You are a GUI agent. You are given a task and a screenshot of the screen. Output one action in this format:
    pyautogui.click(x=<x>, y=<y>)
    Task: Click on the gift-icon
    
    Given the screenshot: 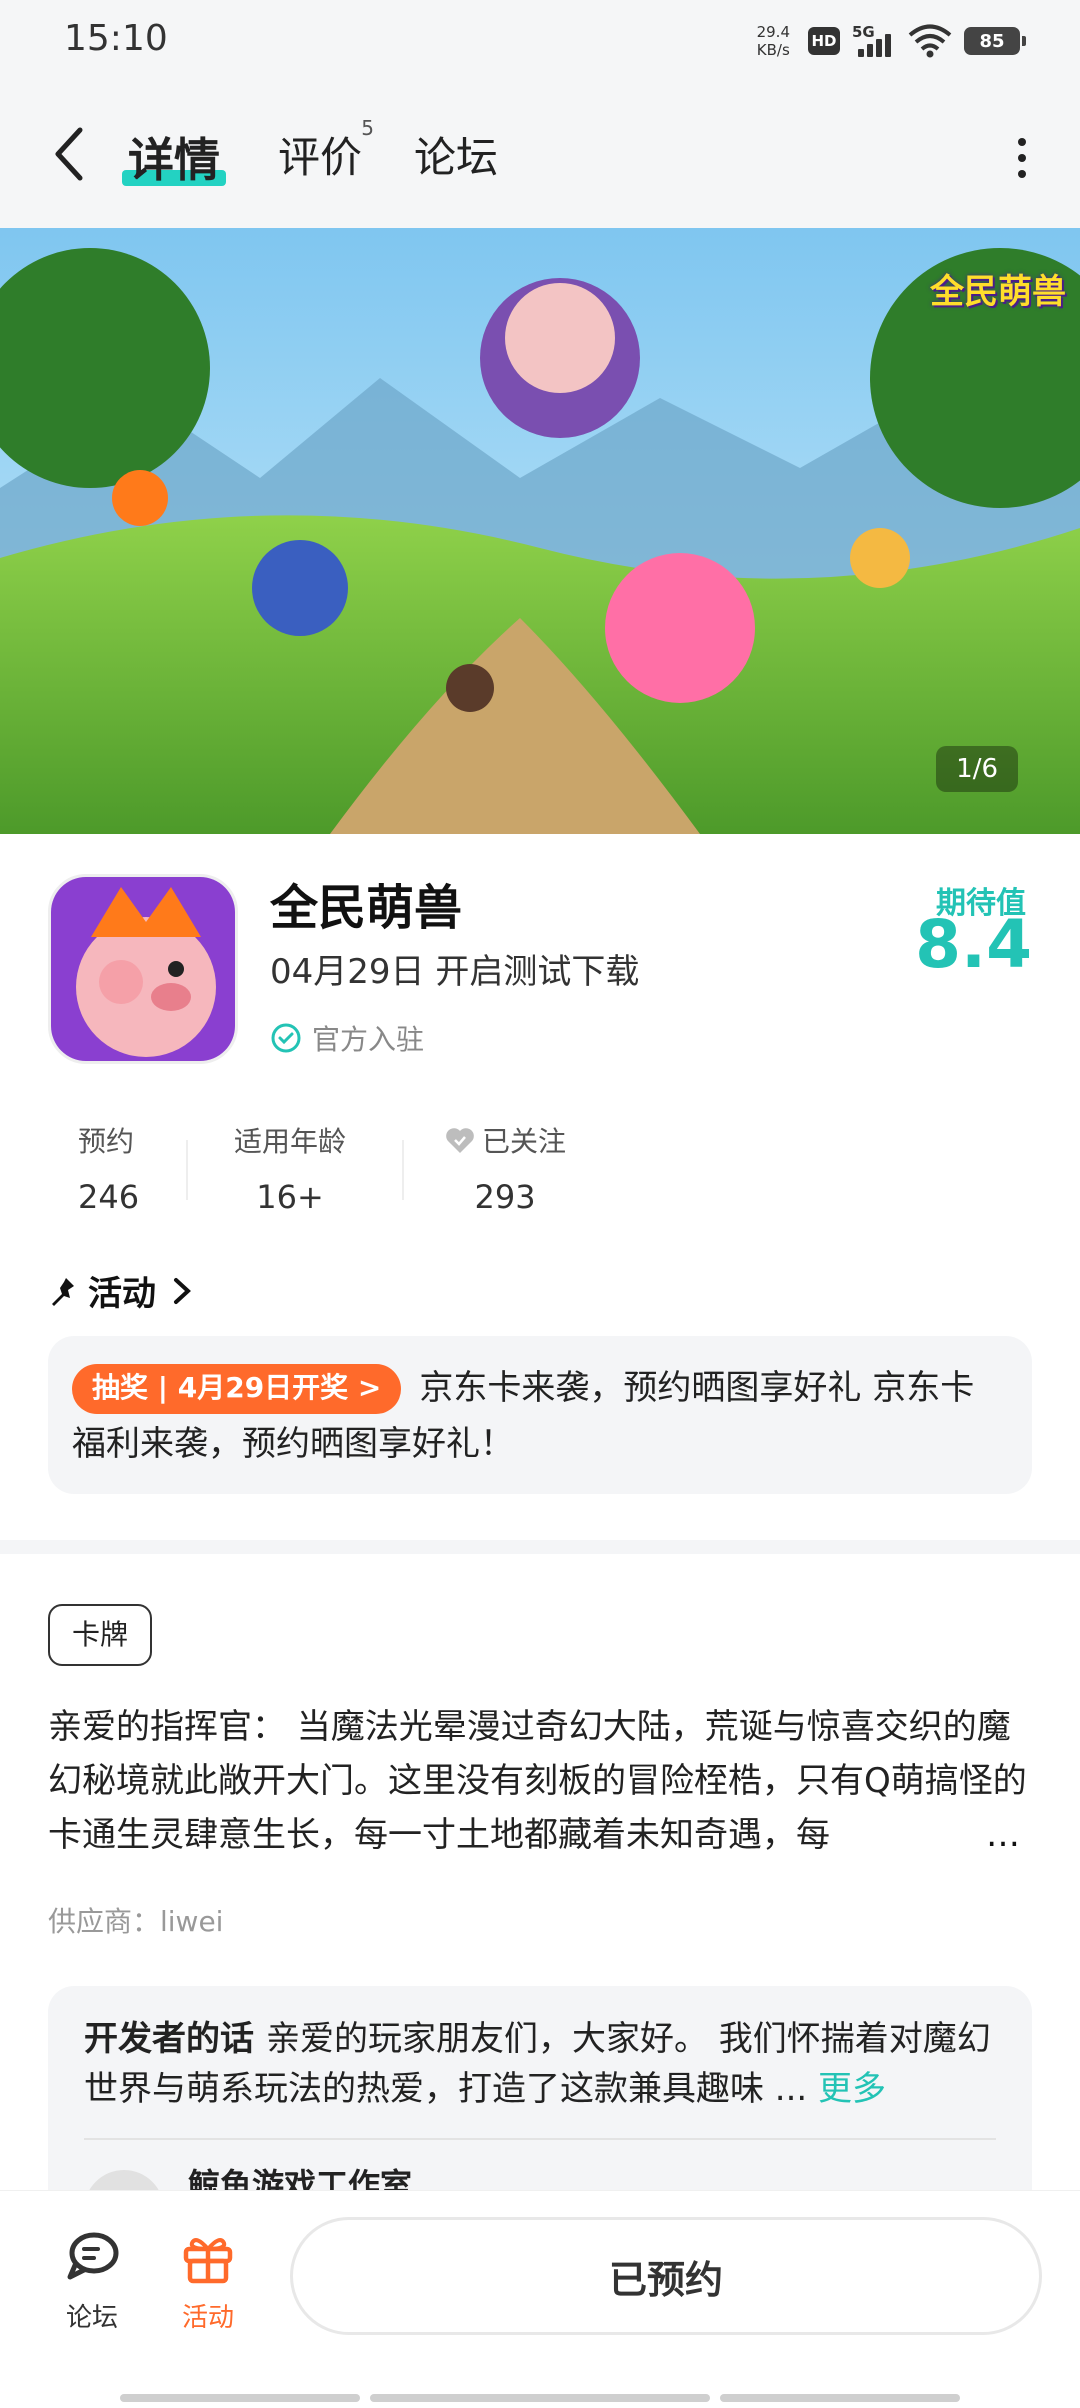 What is the action you would take?
    pyautogui.click(x=208, y=2261)
    